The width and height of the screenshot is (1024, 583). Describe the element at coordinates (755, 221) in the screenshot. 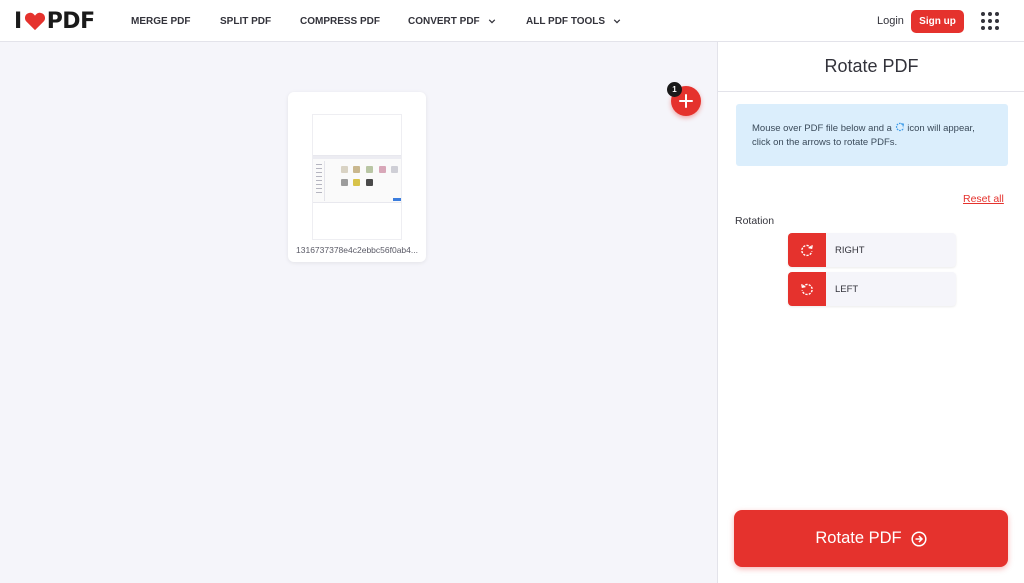

I see `rotation-label: Rotation` at that location.